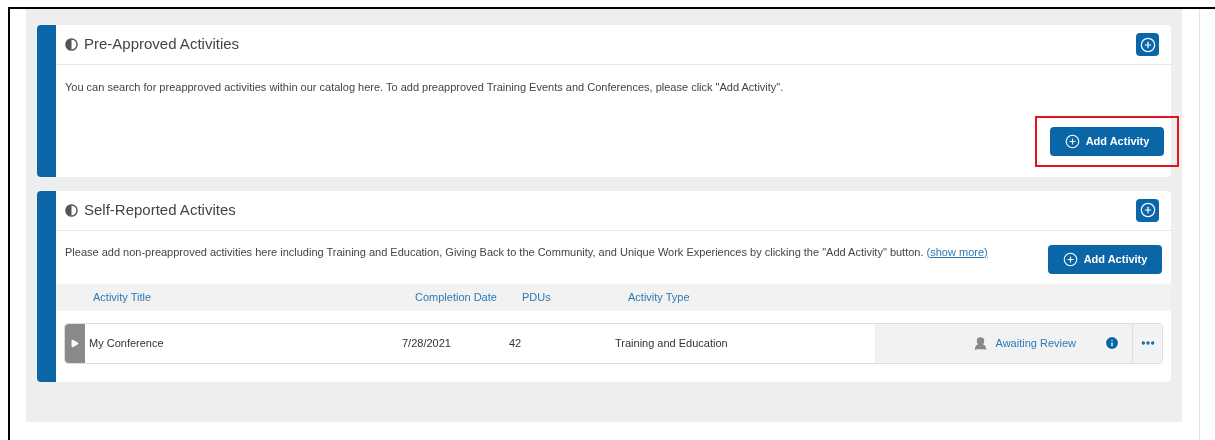  I want to click on table-cell-text: Training and Education, so click(672, 343).